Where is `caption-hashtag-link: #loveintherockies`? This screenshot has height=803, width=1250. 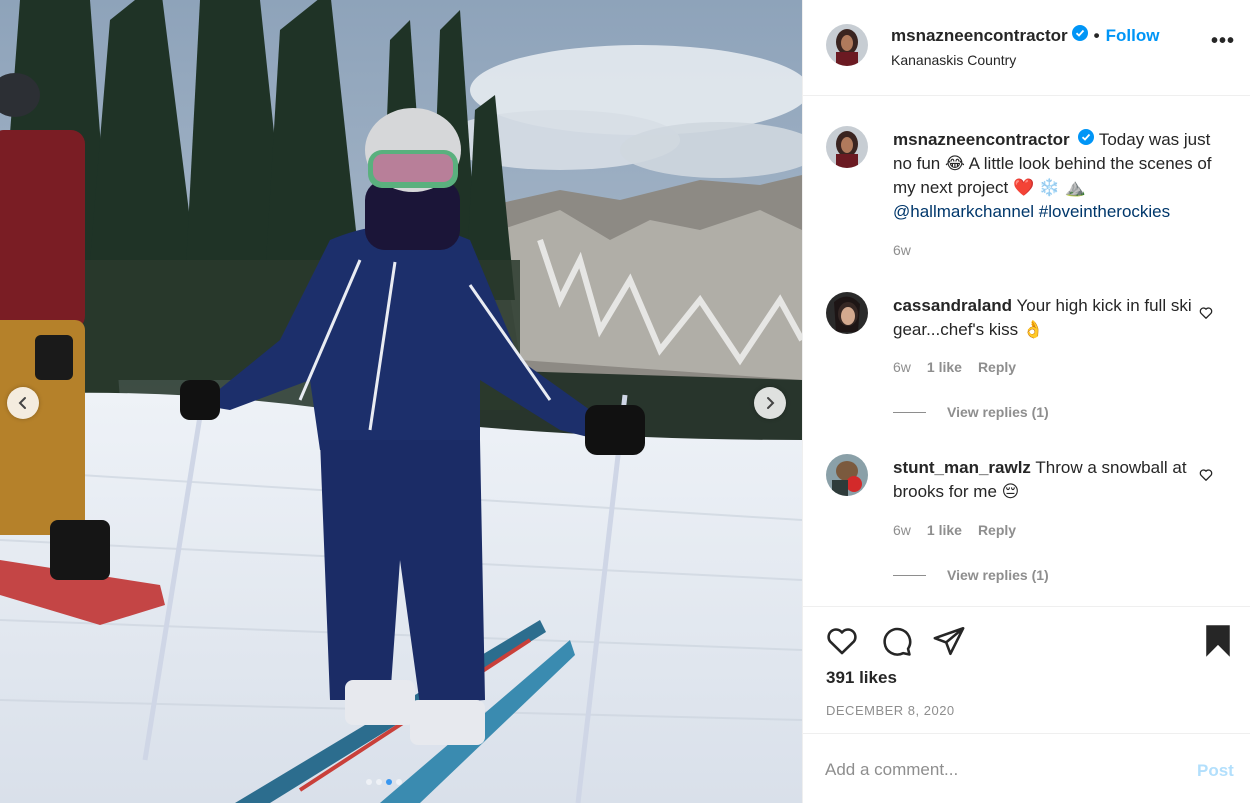
caption-hashtag-link: #loveintherockies is located at coordinates (1104, 211).